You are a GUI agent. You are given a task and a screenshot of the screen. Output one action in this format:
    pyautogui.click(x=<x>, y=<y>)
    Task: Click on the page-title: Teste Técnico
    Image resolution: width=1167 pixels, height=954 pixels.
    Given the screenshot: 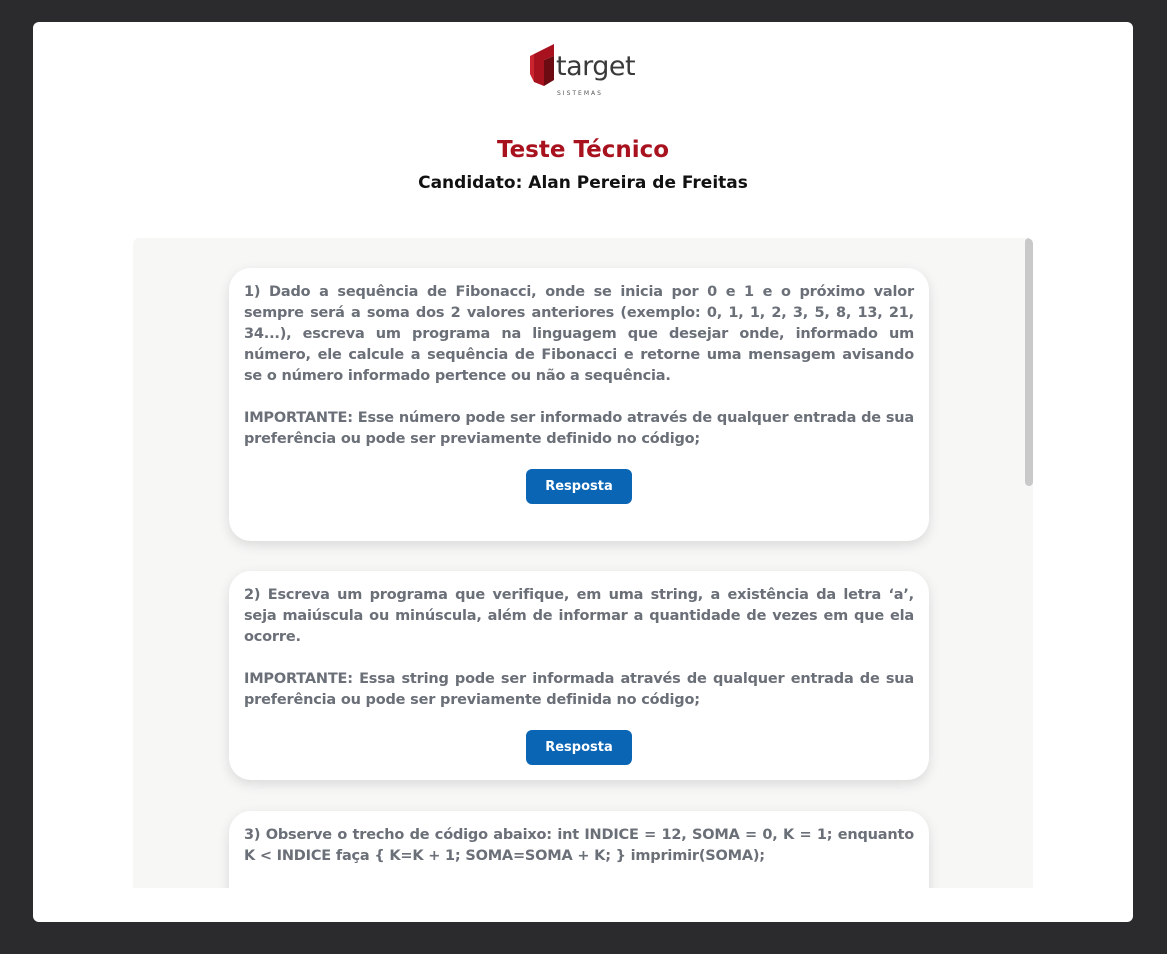 What is the action you would take?
    pyautogui.click(x=583, y=150)
    